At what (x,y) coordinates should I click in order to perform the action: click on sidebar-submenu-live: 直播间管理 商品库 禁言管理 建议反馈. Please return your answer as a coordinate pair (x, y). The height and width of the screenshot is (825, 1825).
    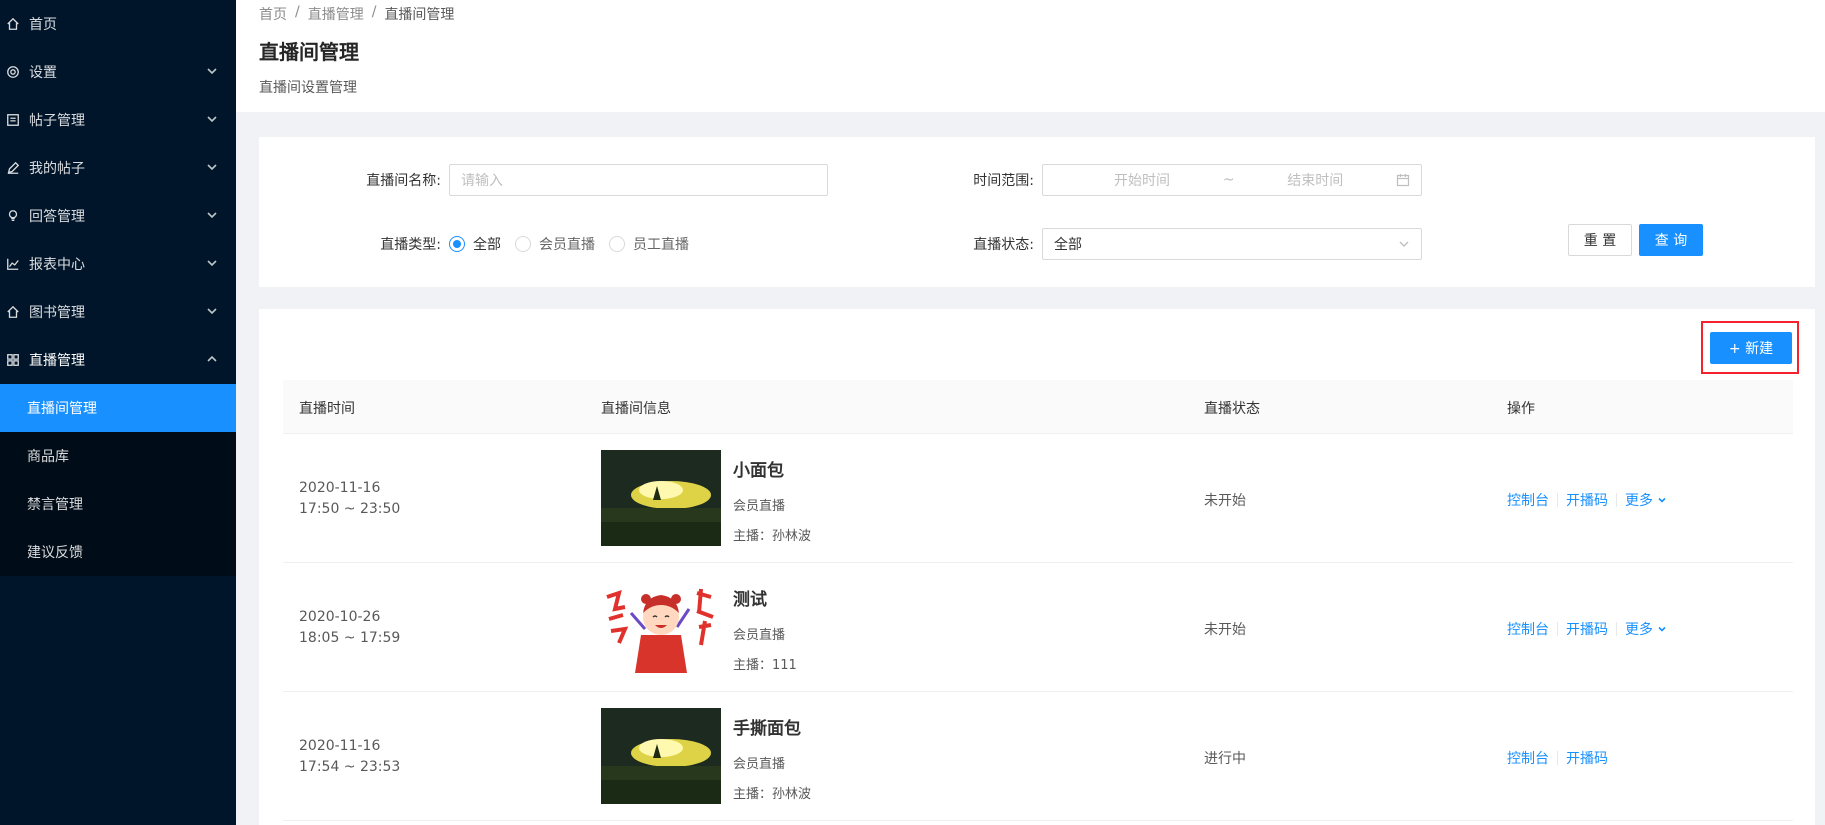
    Looking at the image, I should click on (118, 480).